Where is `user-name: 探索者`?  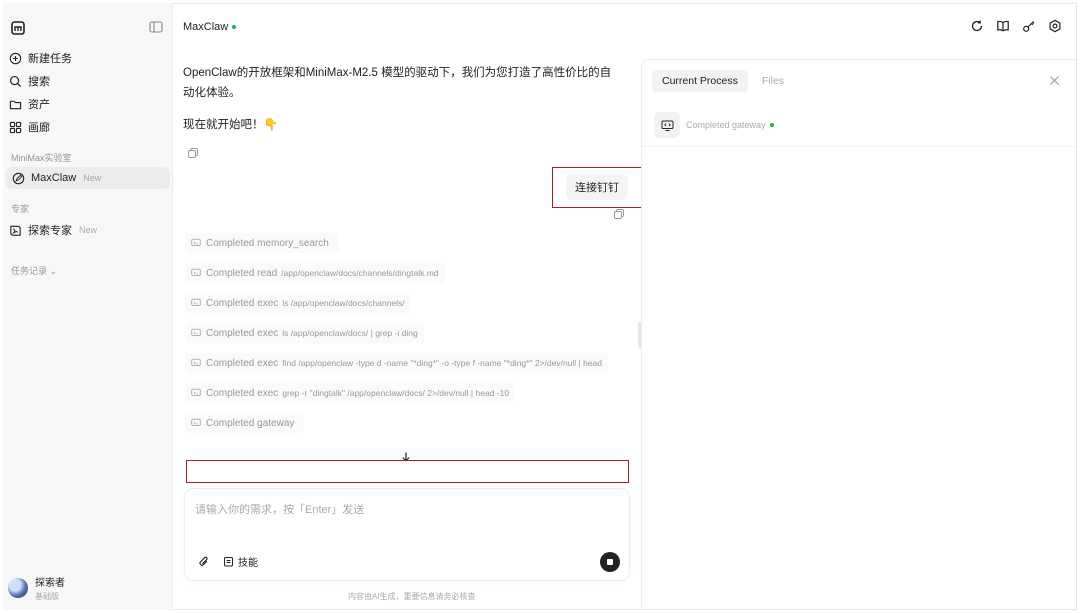
user-name: 探索者 is located at coordinates (50, 583).